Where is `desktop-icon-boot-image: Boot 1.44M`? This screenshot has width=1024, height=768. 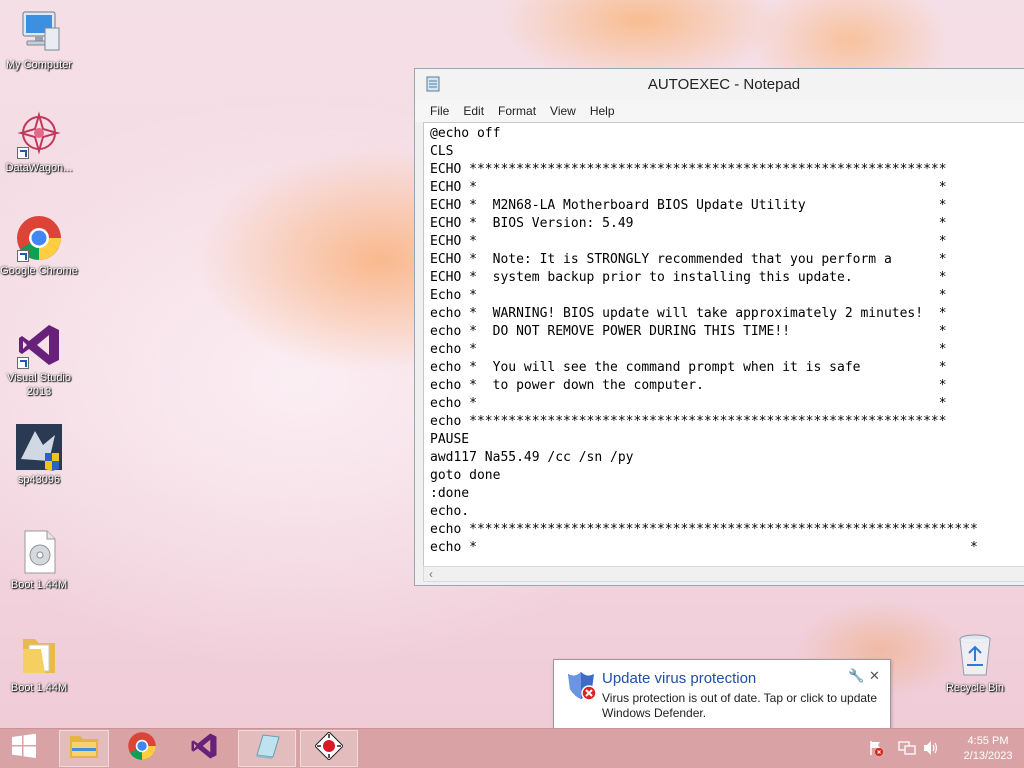 desktop-icon-boot-image: Boot 1.44M is located at coordinates (39, 560).